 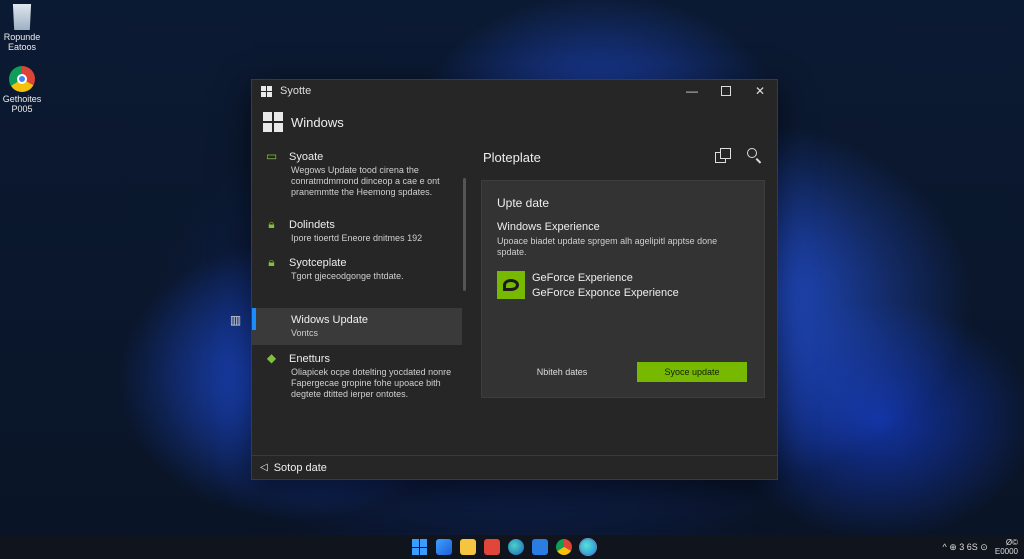 I want to click on sidebar-item-title: Syotceplate, so click(x=318, y=262).